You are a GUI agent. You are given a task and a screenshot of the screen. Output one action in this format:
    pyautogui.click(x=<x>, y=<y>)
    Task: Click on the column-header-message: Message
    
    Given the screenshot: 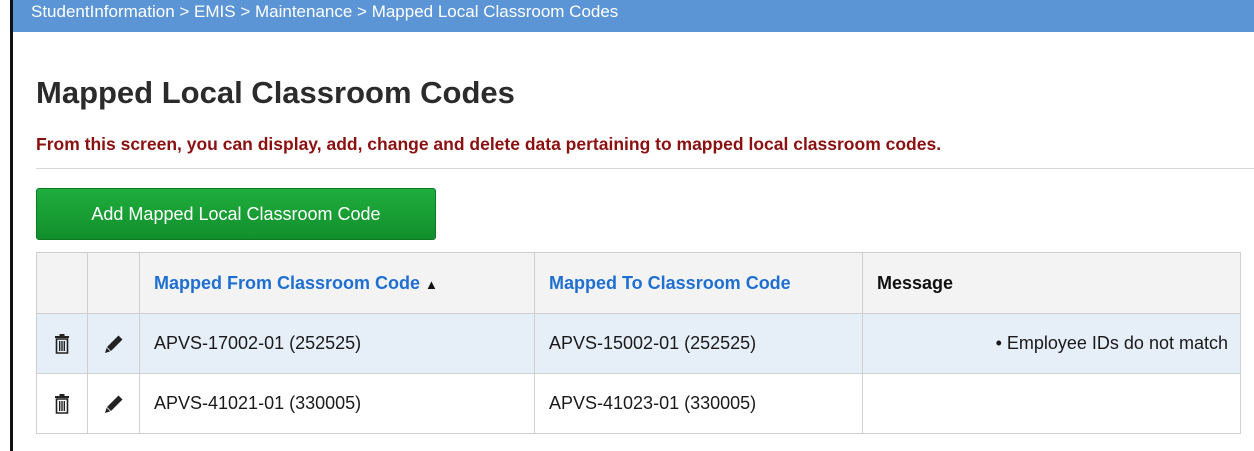 What is the action you would take?
    pyautogui.click(x=1051, y=283)
    